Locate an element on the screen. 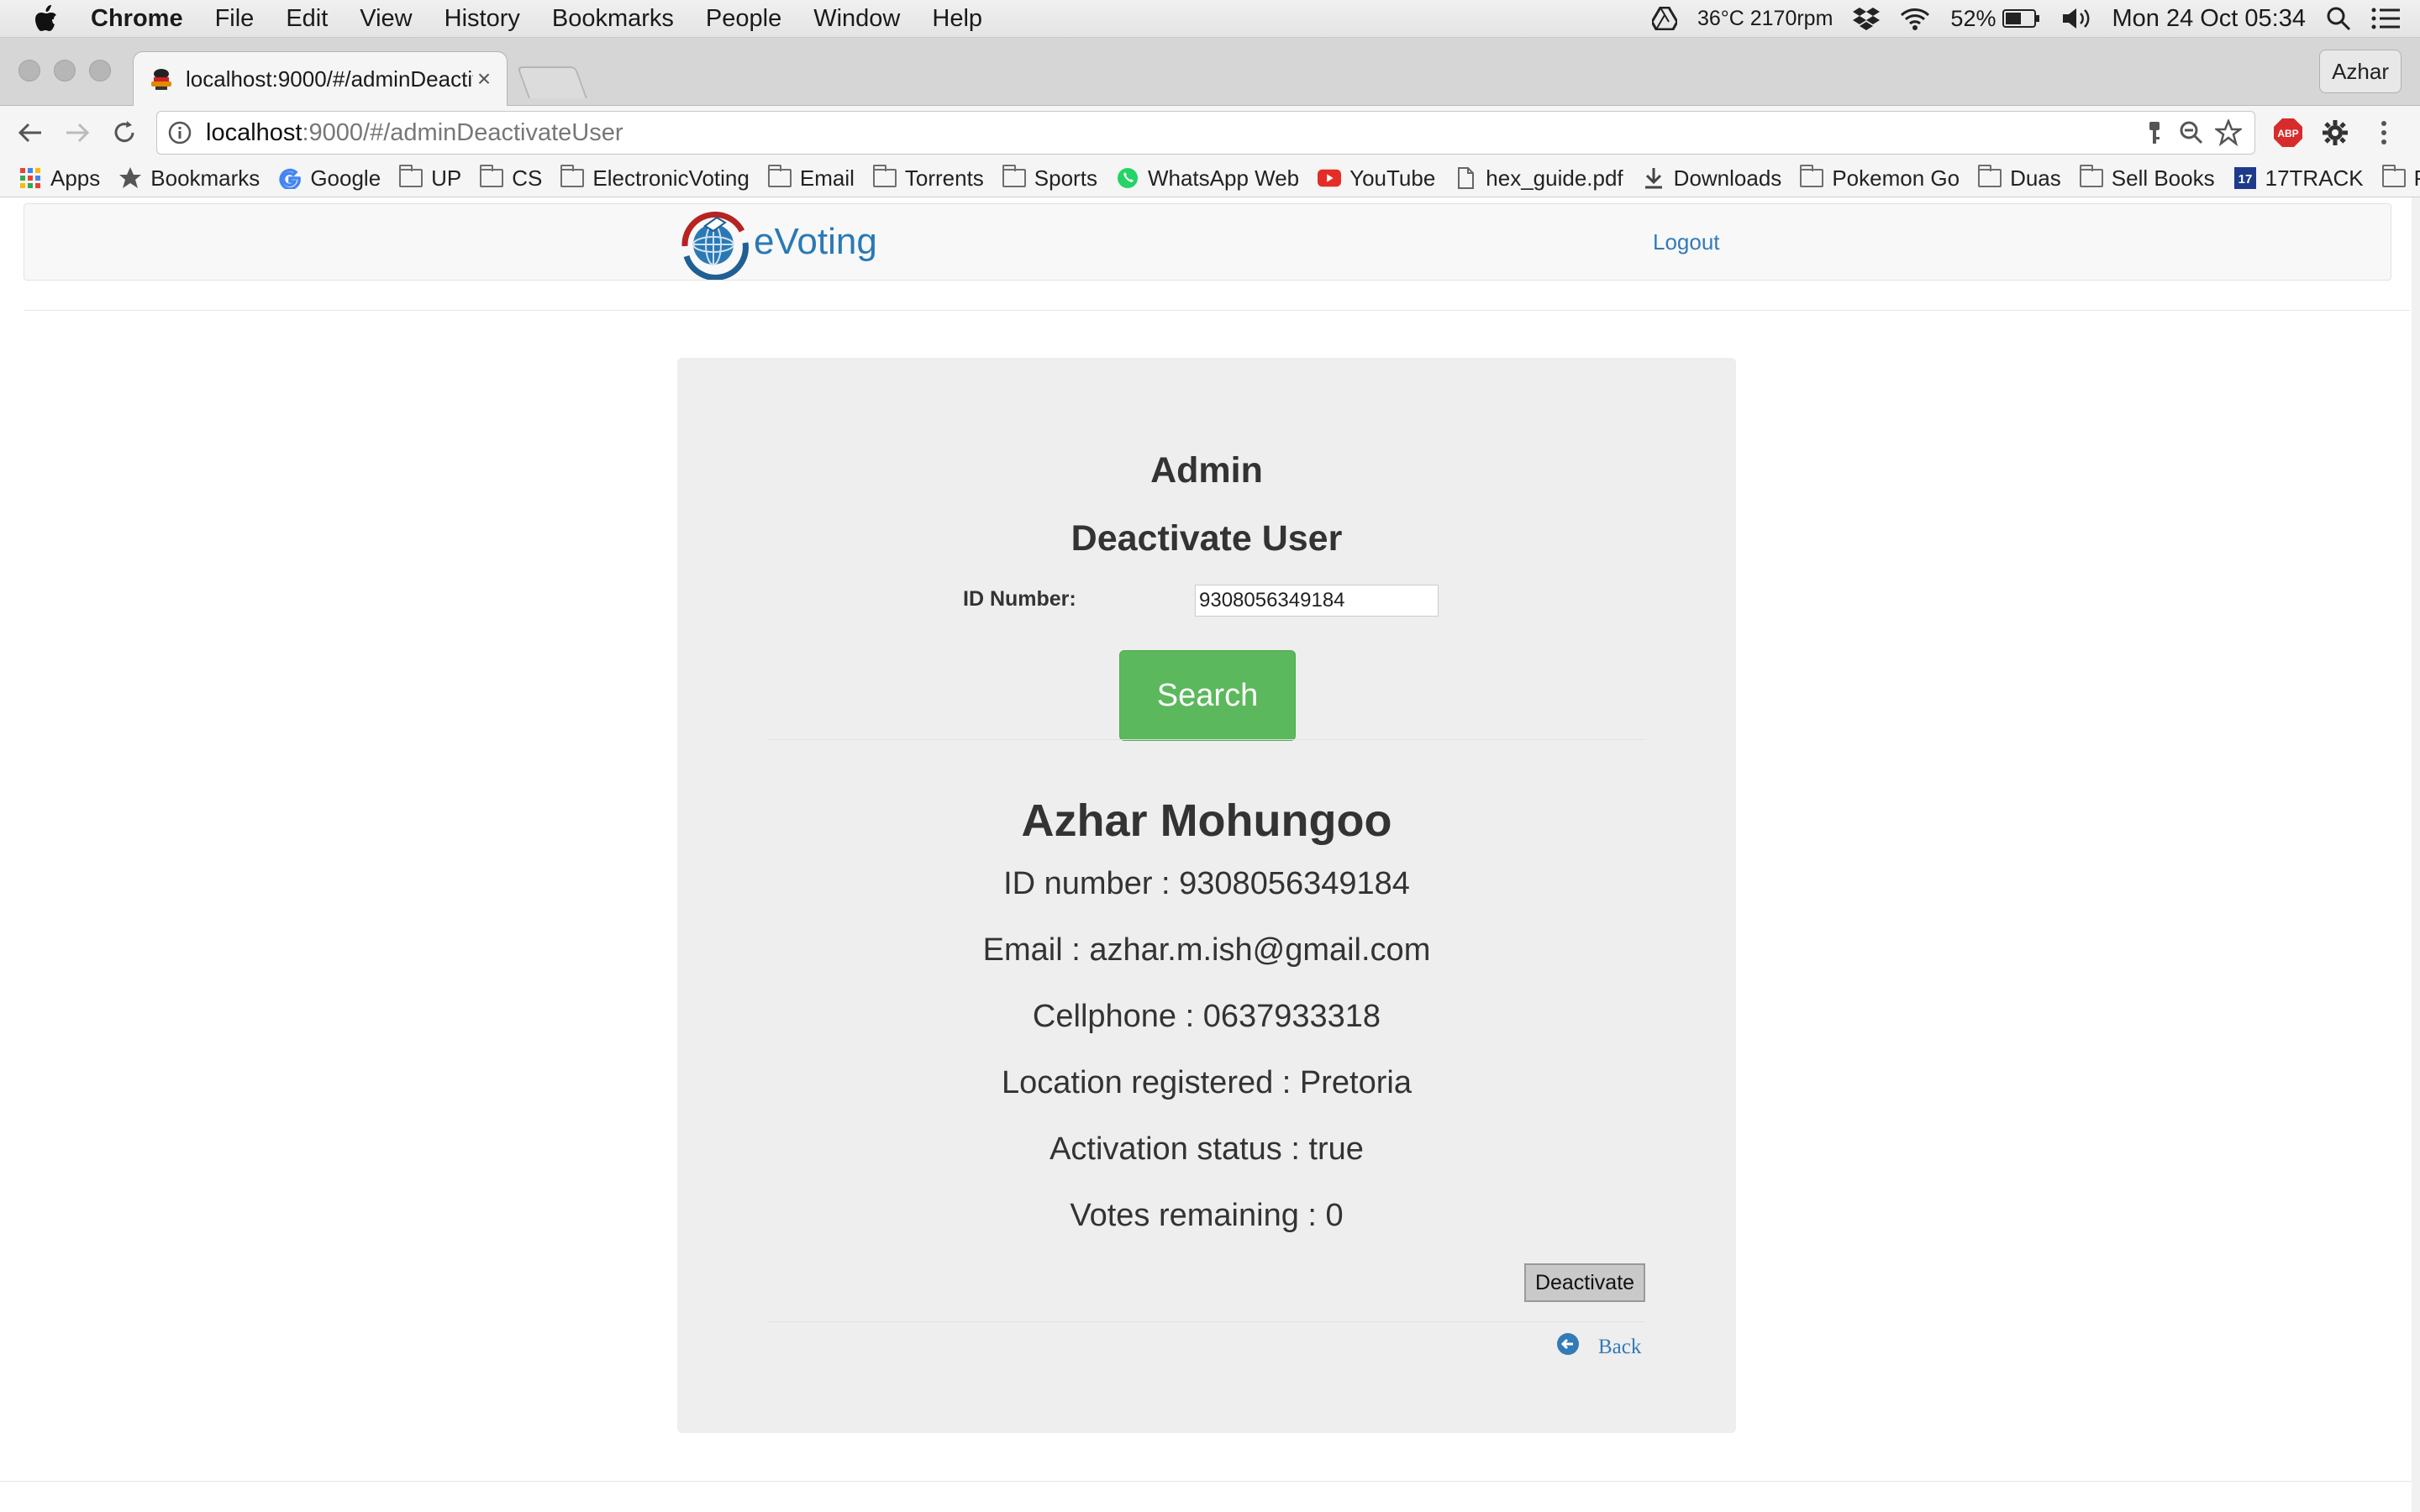 The height and width of the screenshot is (1512, 2420). bookmark-folder-electronicvoting: ElectronicVoting is located at coordinates (655, 178).